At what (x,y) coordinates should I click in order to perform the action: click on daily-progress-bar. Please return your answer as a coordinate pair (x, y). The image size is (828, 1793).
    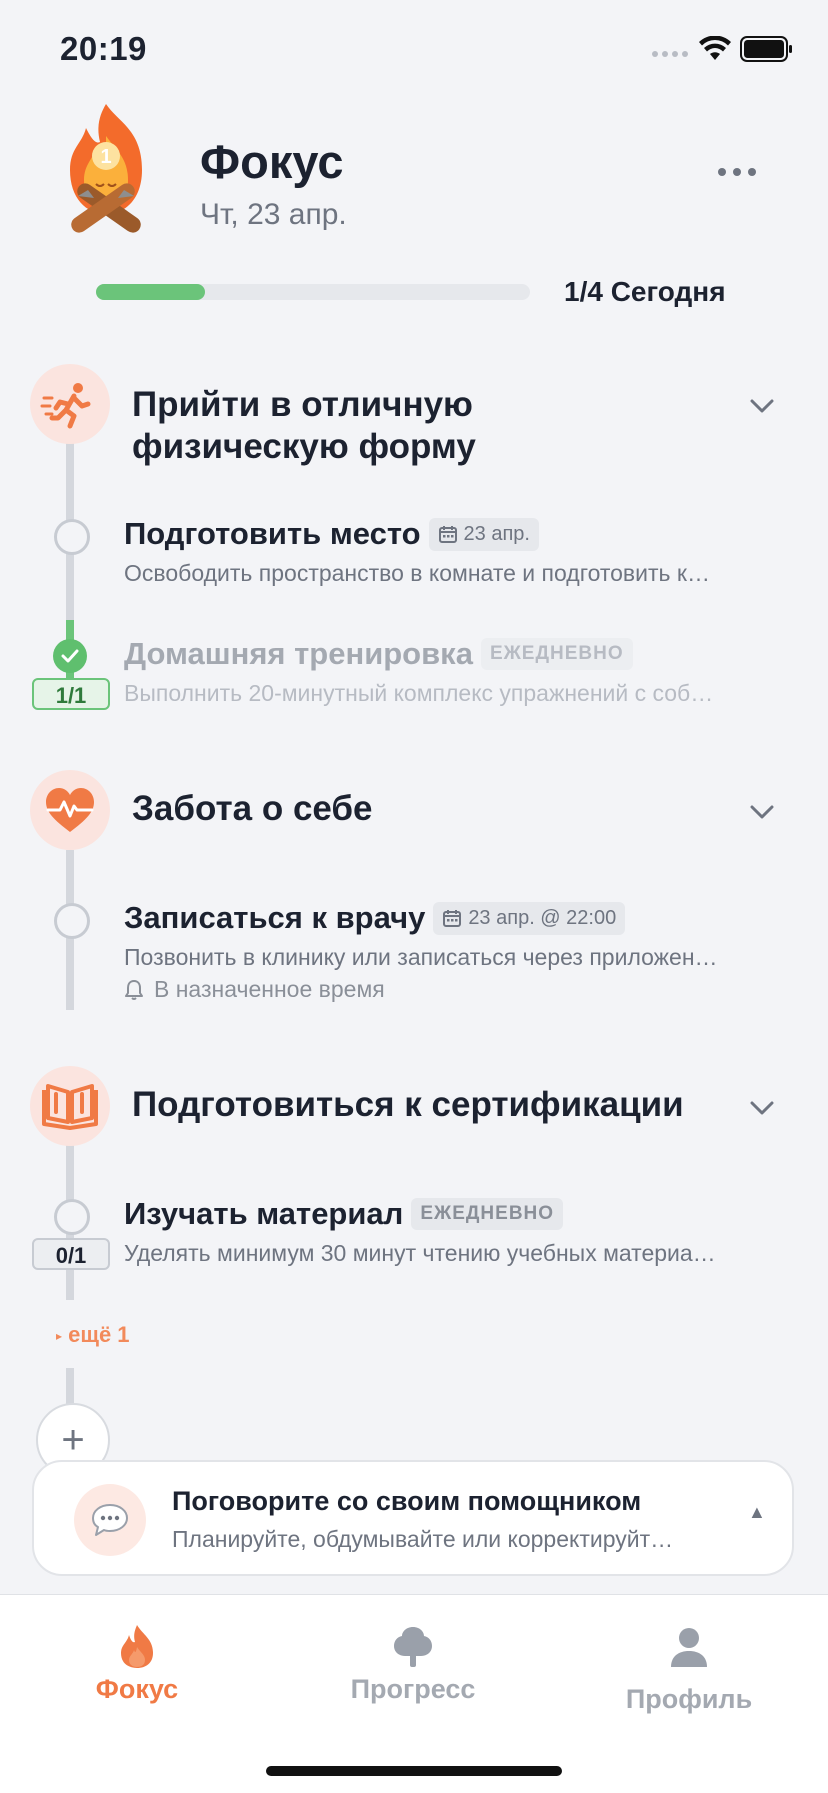
    Looking at the image, I should click on (313, 292).